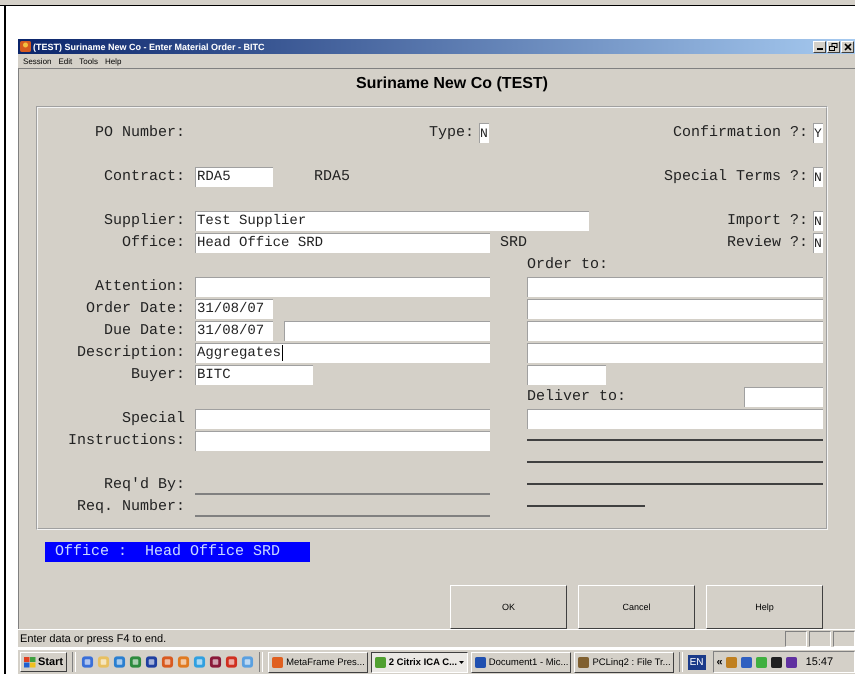 This screenshot has height=674, width=855. What do you see at coordinates (636, 607) in the screenshot?
I see `dialog-button: Cancel` at bounding box center [636, 607].